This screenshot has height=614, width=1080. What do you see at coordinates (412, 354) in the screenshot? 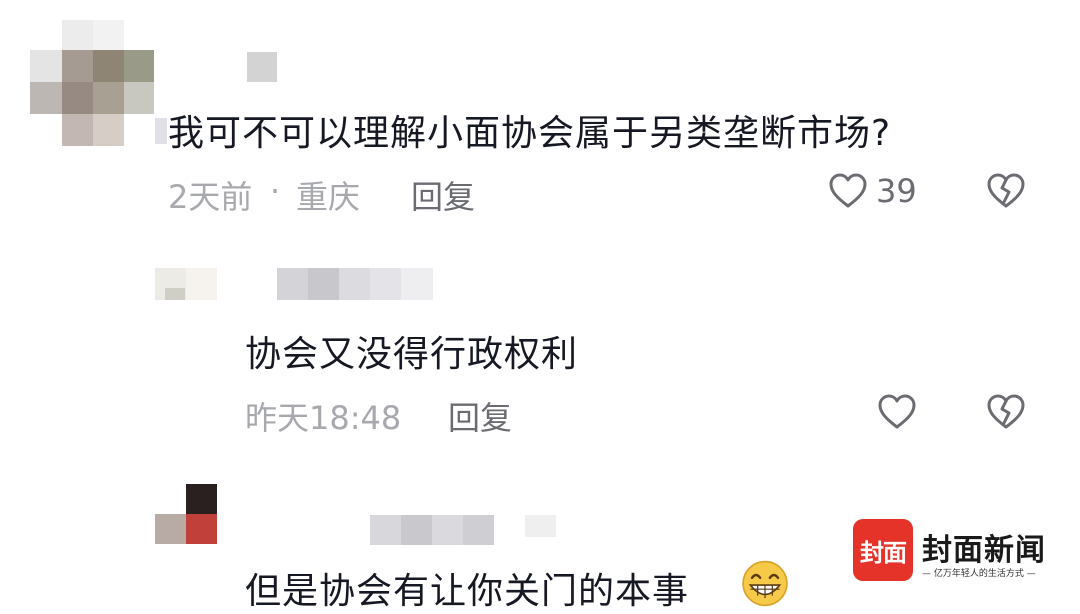
I see `comment-text: 协会又没得行政权利` at bounding box center [412, 354].